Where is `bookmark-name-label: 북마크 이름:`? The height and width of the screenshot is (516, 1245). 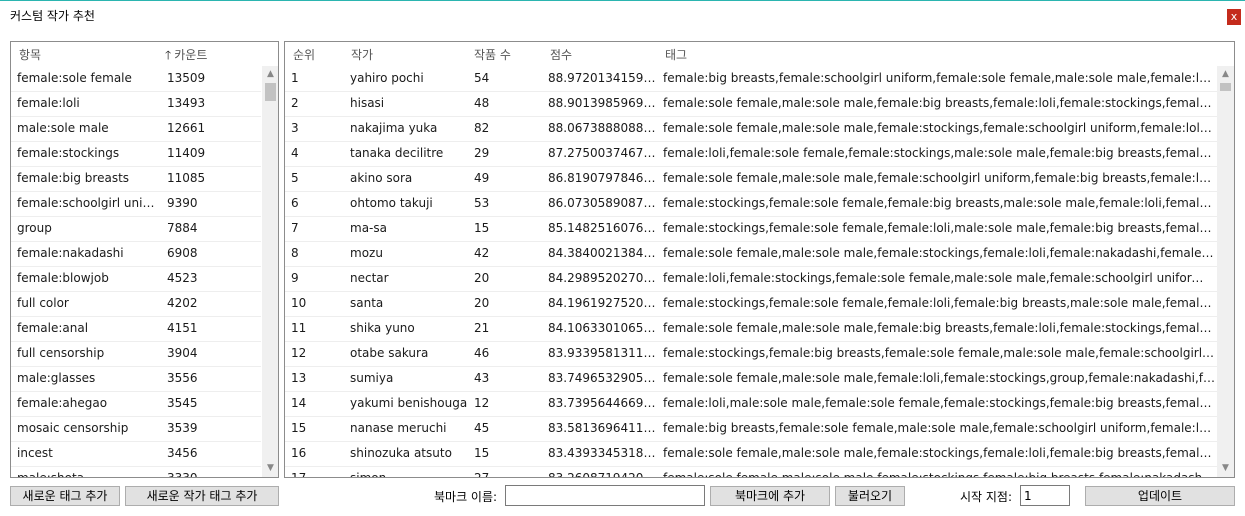 bookmark-name-label: 북마크 이름: is located at coordinates (466, 497).